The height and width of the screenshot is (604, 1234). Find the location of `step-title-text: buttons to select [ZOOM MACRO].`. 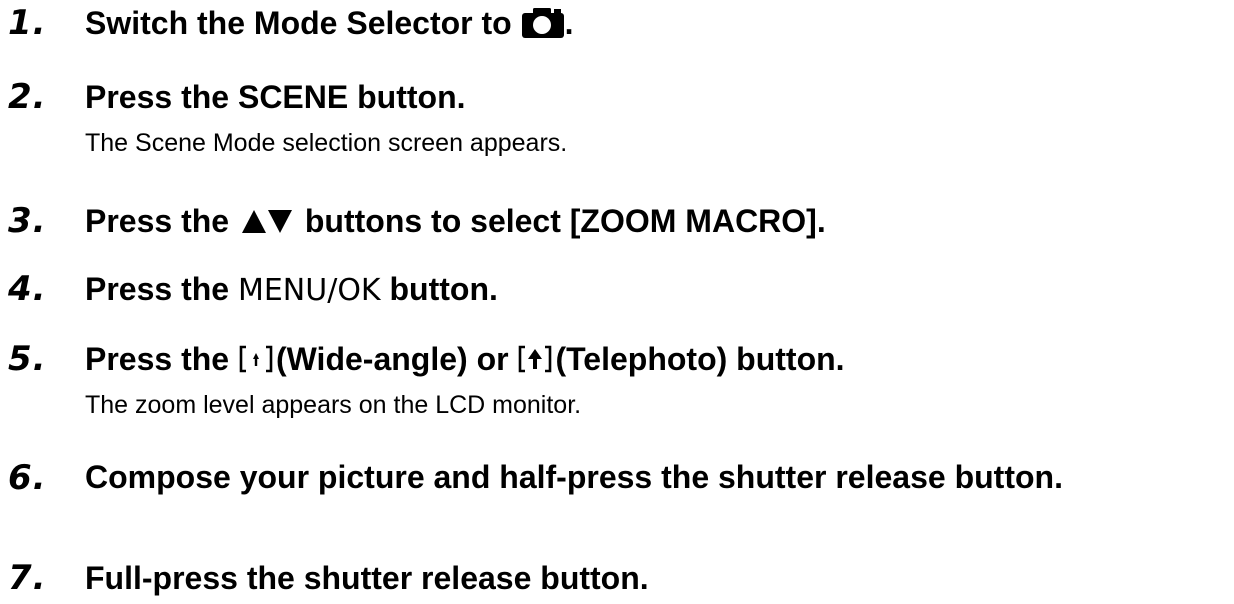

step-title-text: buttons to select [ZOOM MACRO]. is located at coordinates (565, 221).